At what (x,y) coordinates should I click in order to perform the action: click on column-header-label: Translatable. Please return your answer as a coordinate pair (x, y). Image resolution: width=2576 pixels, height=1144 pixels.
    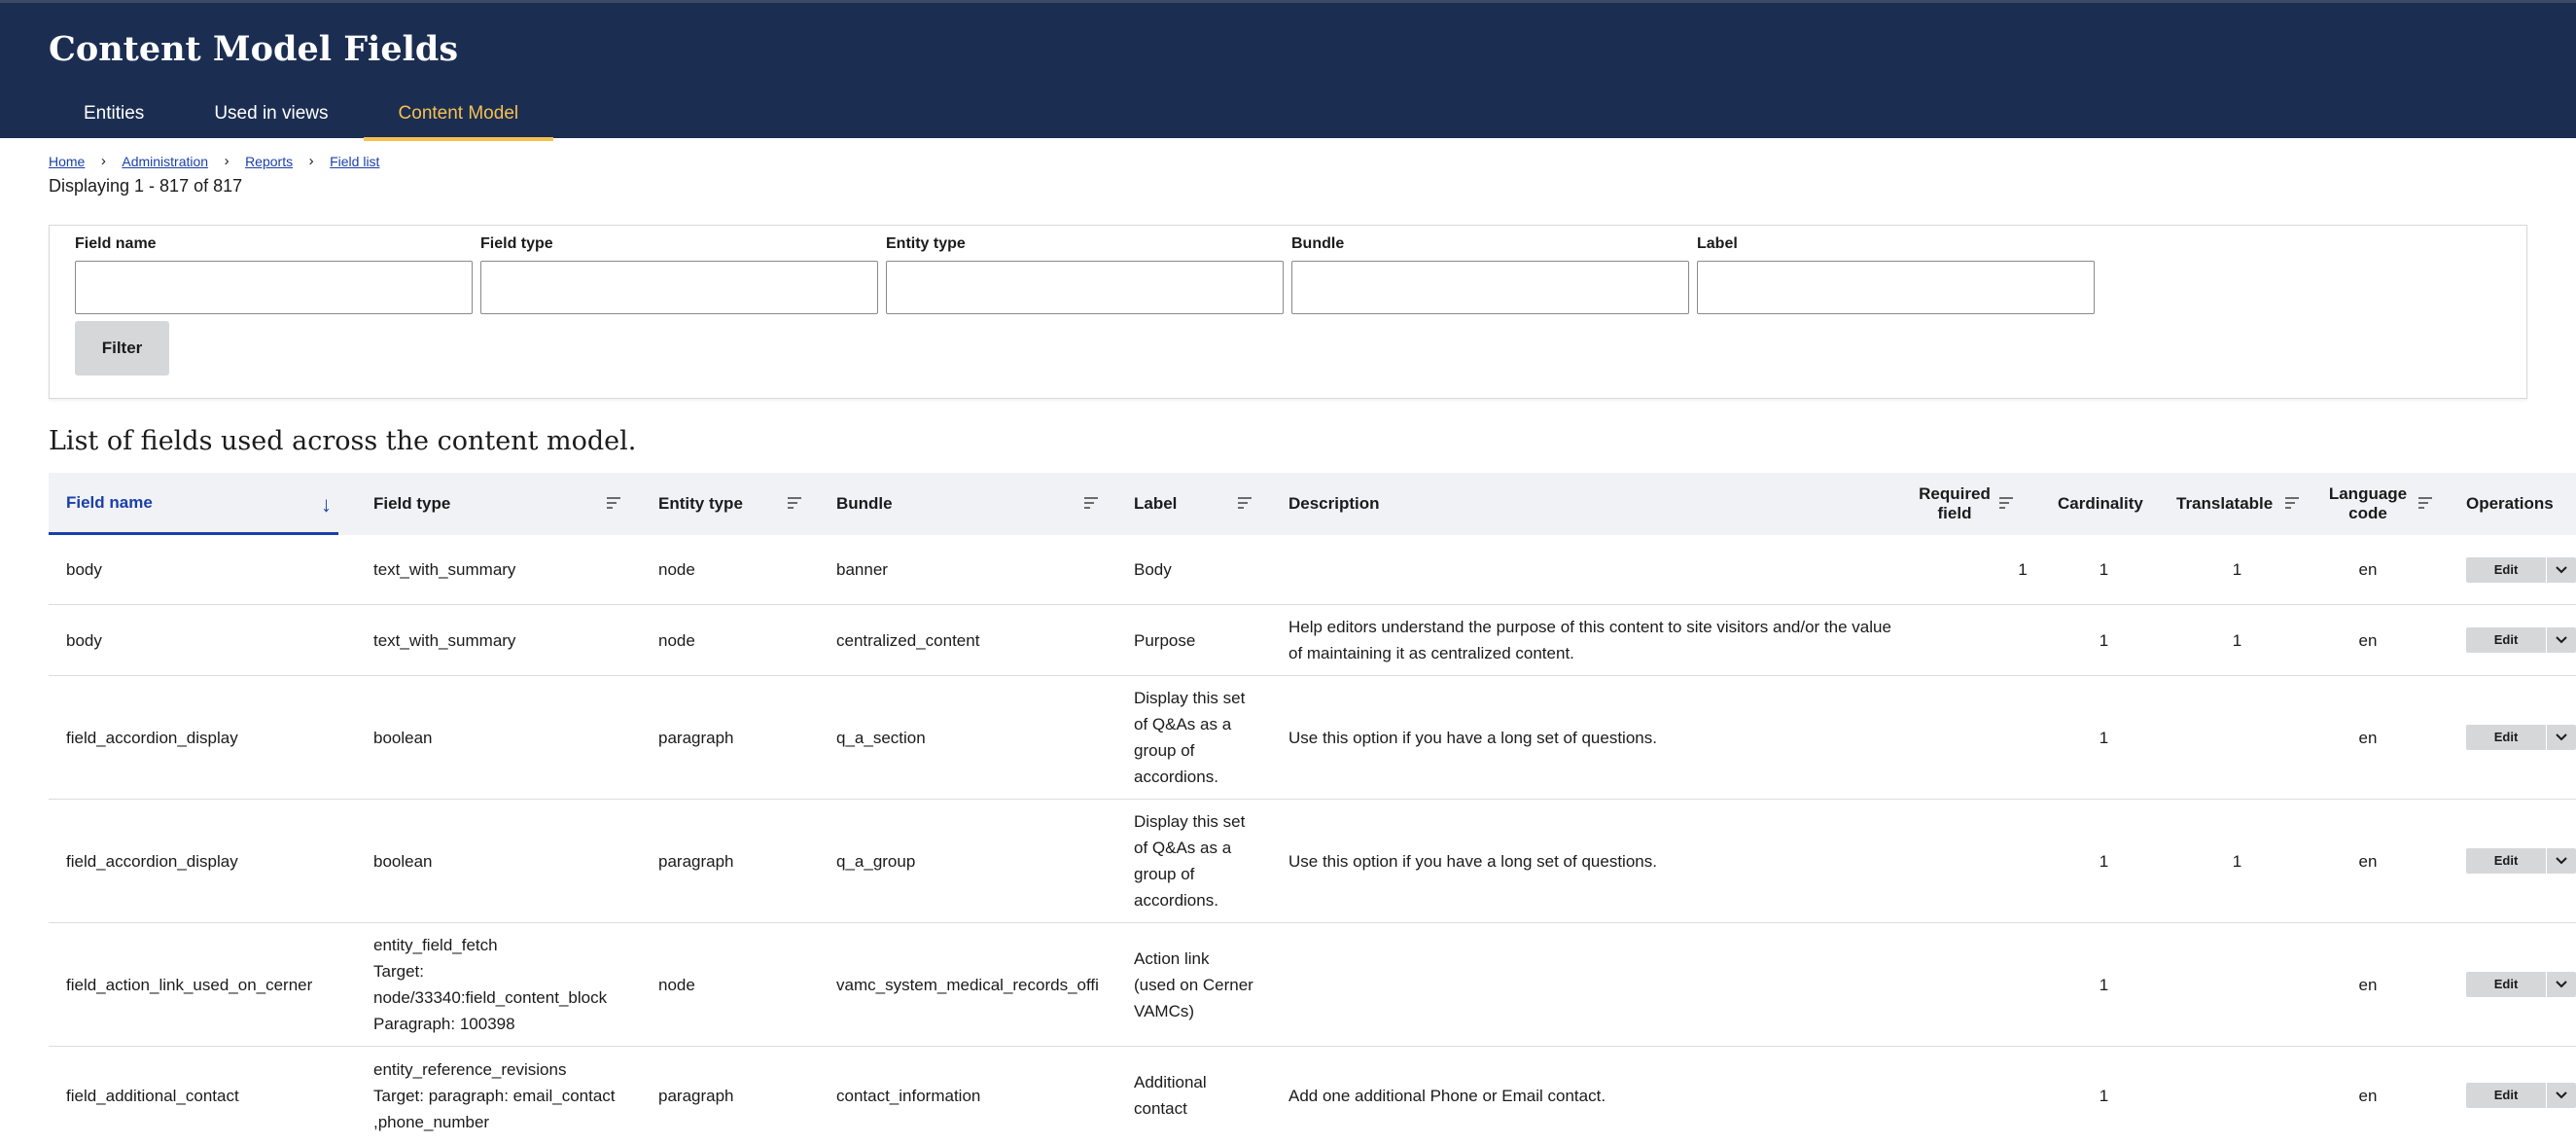
    Looking at the image, I should click on (2225, 503).